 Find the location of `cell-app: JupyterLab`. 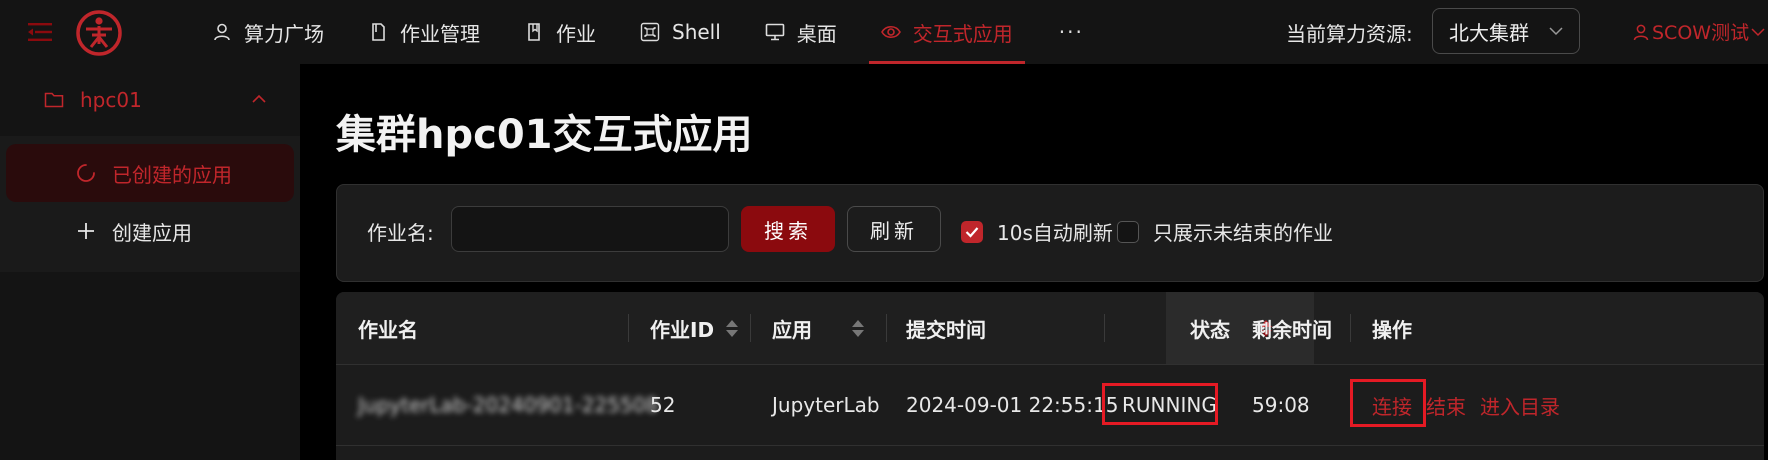

cell-app: JupyterLab is located at coordinates (826, 405).